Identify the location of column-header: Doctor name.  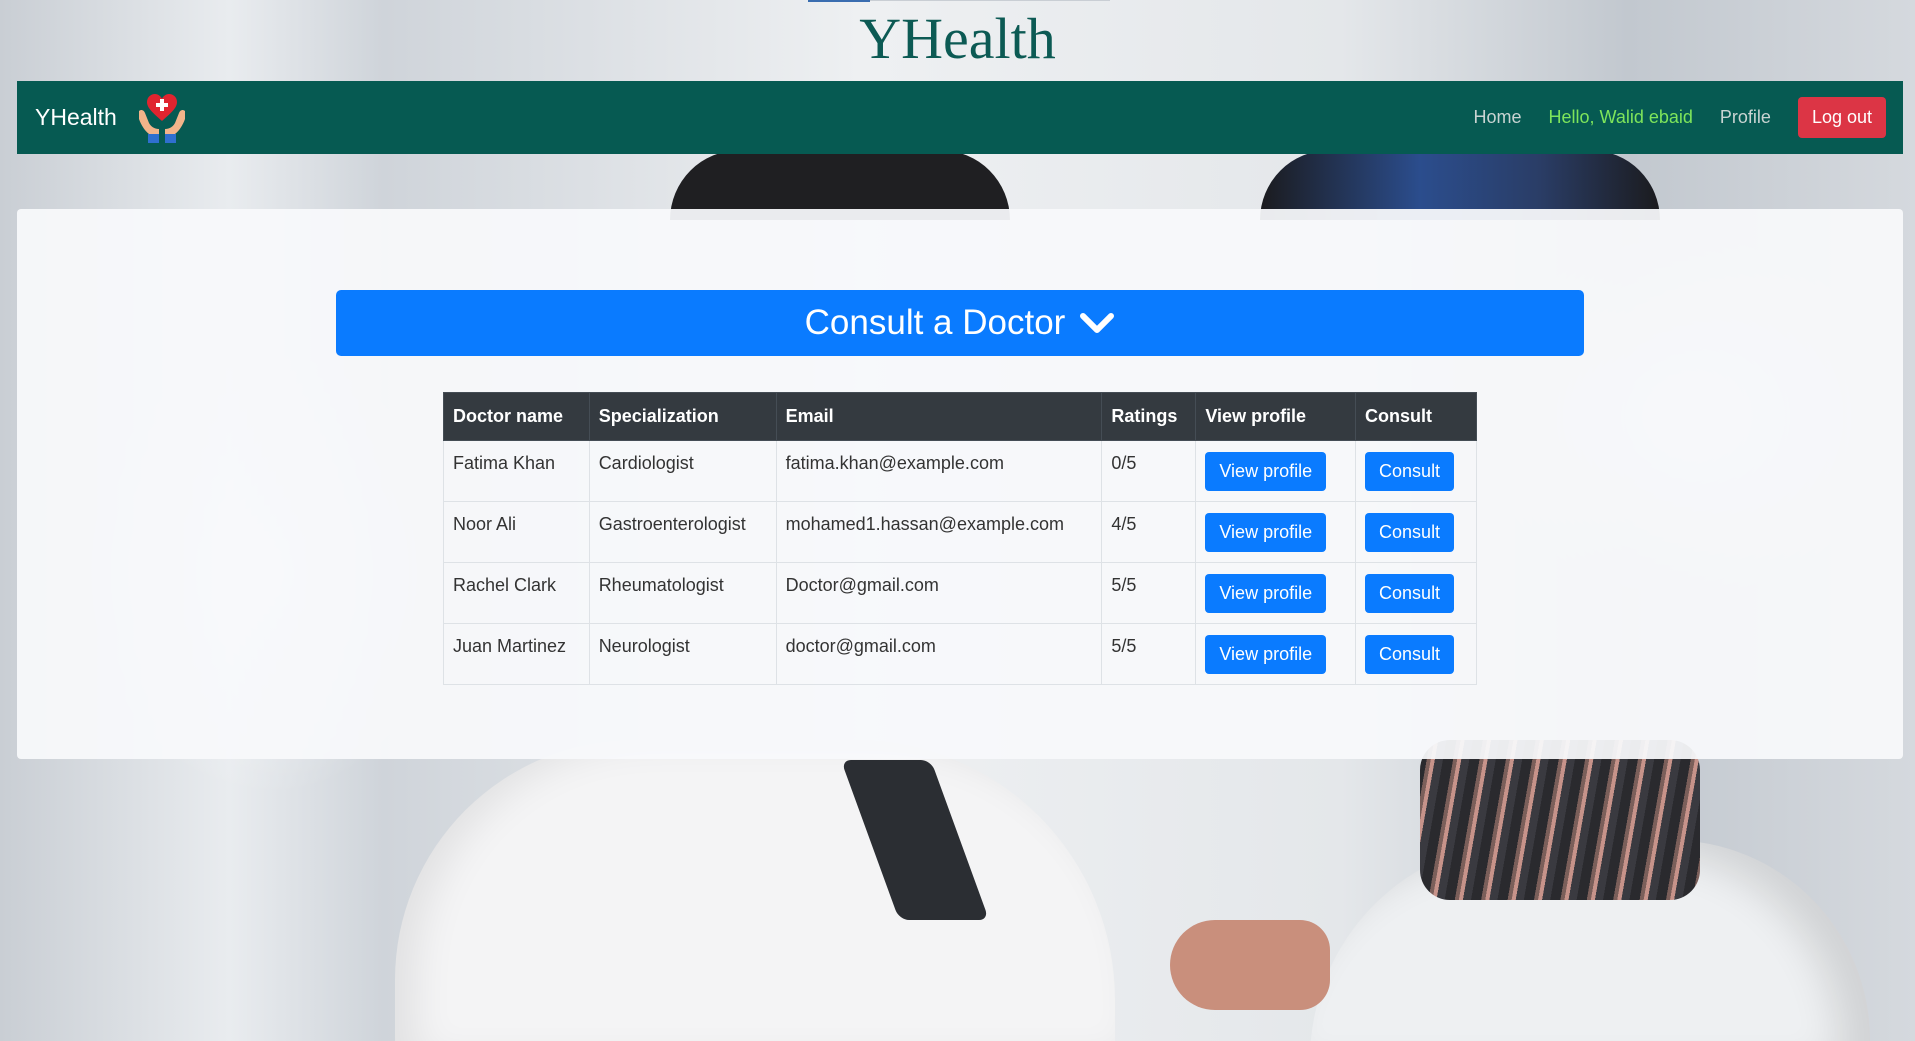
(516, 416).